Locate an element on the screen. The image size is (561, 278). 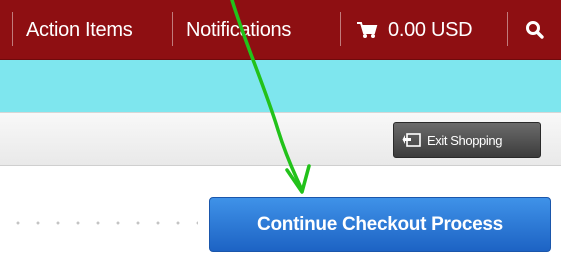
step-progress-dots is located at coordinates (103, 223).